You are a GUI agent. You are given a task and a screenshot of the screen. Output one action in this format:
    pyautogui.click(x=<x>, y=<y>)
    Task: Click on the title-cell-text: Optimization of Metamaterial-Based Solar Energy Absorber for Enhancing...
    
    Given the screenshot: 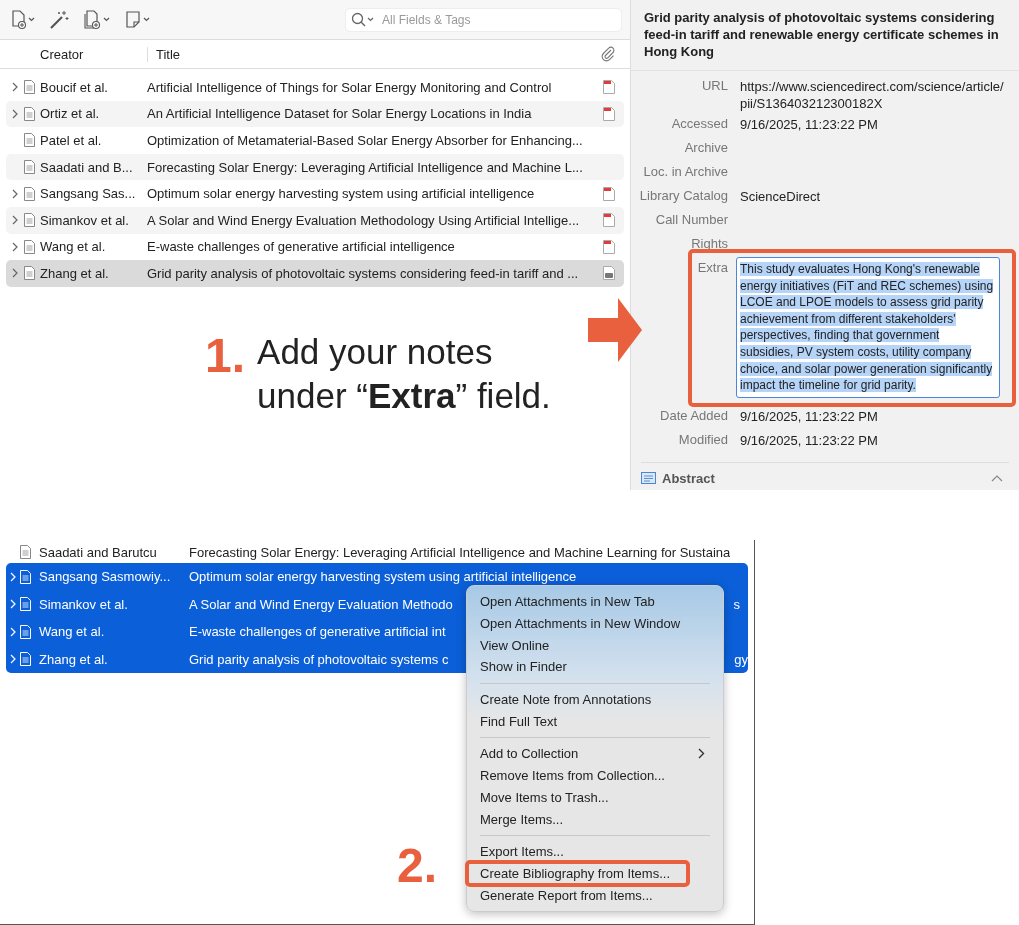 What is the action you would take?
    pyautogui.click(x=365, y=140)
    